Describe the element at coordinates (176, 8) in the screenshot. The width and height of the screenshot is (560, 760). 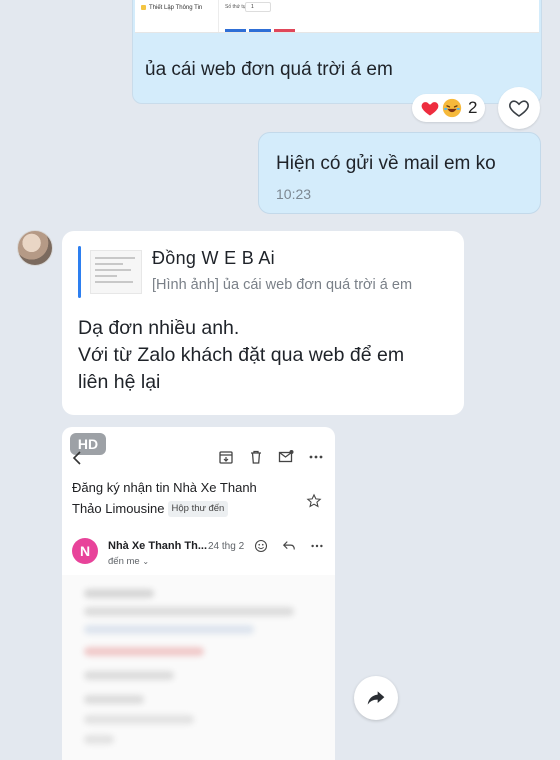
I see `screenshot-sidebar-label: Thiết Lập Thông Tin` at that location.